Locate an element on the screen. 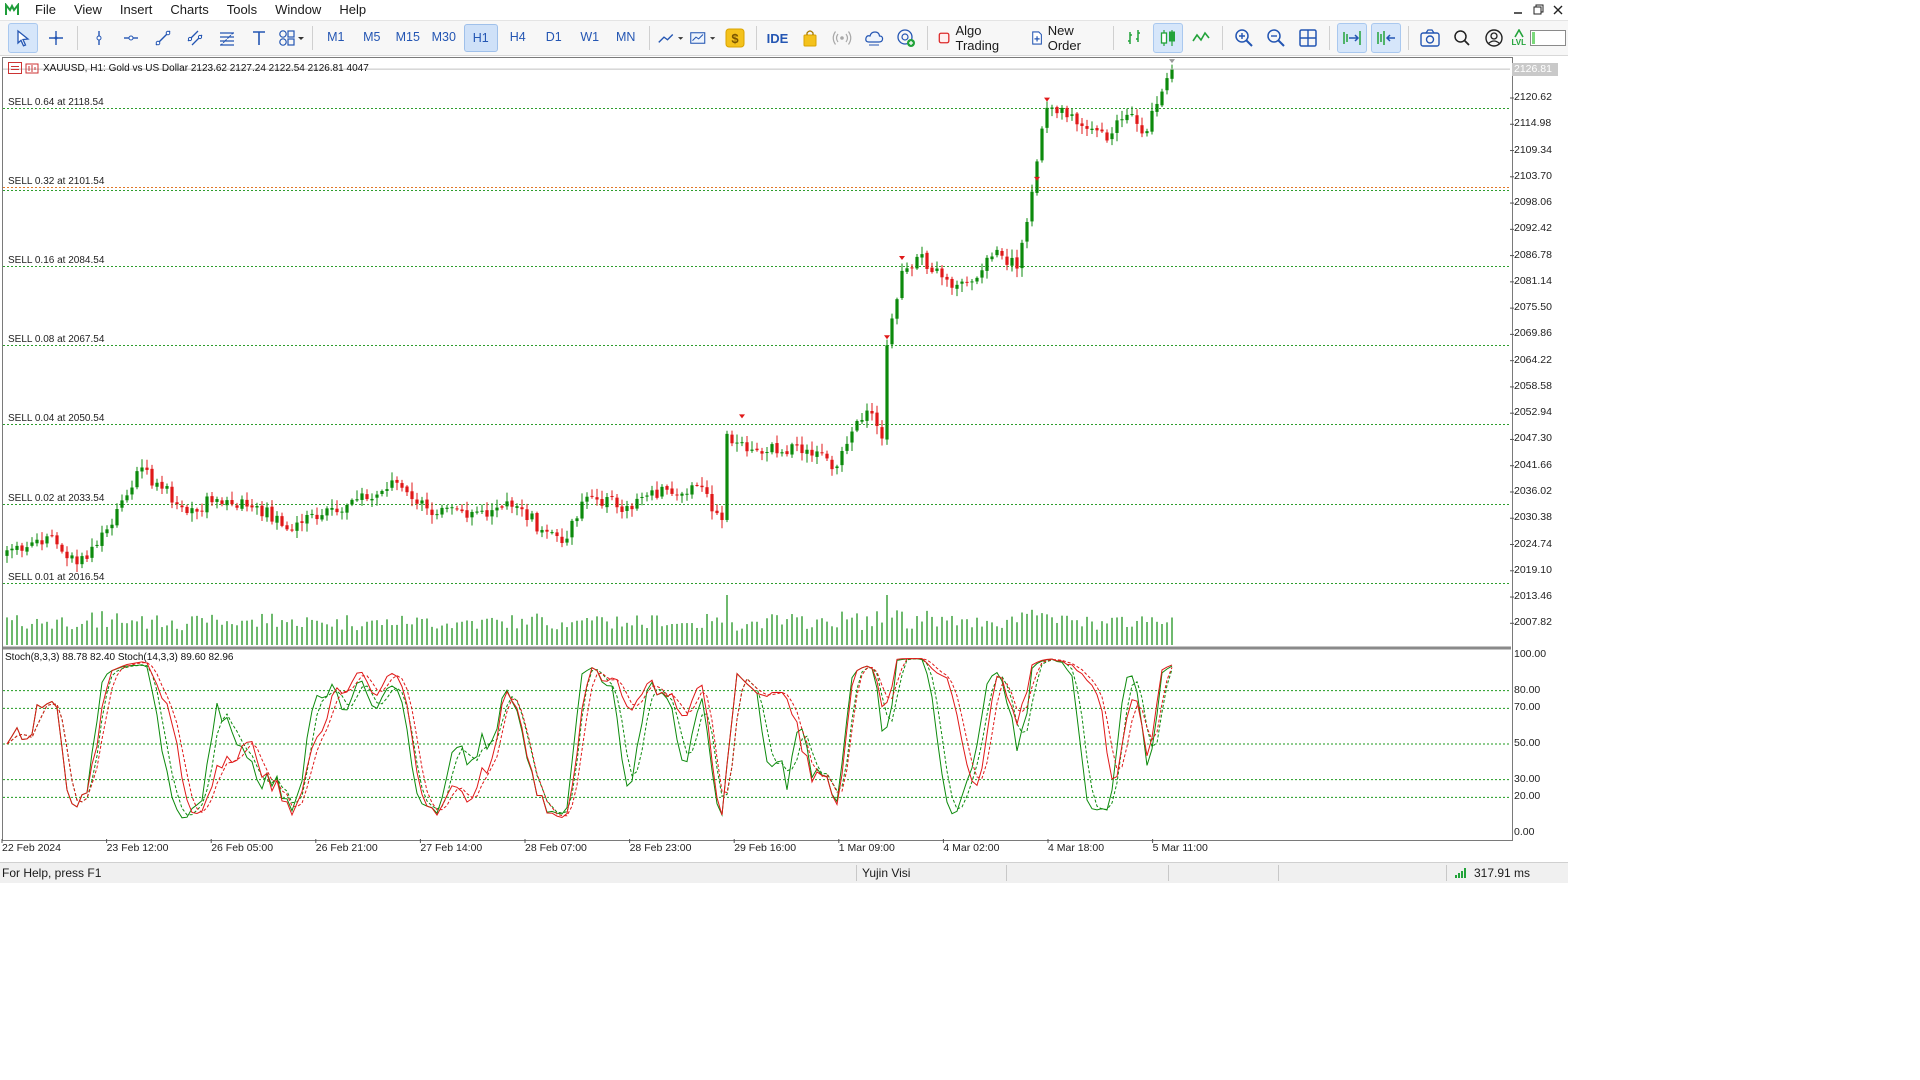 This screenshot has height=1080, width=1920. price-axis-label: 2103.70 is located at coordinates (1533, 175).